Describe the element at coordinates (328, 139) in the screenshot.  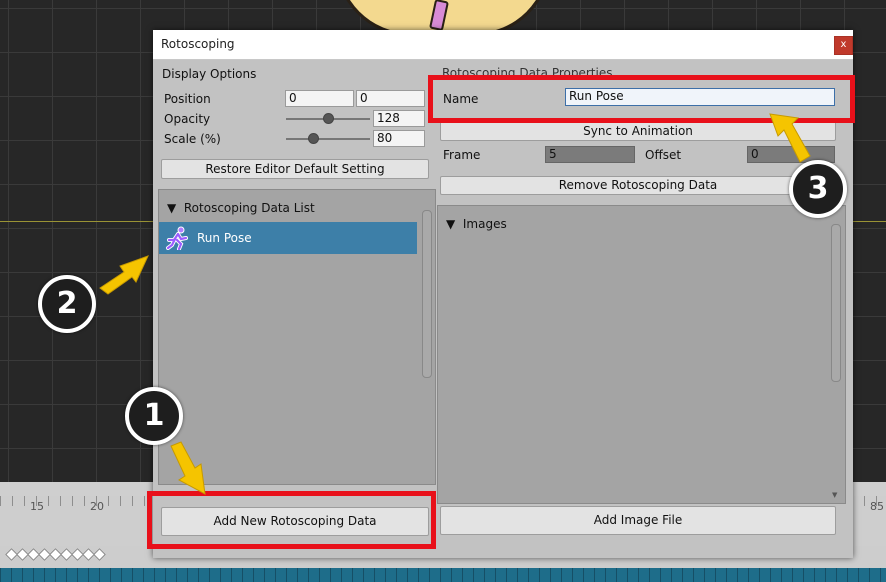
I see `scale-slider` at that location.